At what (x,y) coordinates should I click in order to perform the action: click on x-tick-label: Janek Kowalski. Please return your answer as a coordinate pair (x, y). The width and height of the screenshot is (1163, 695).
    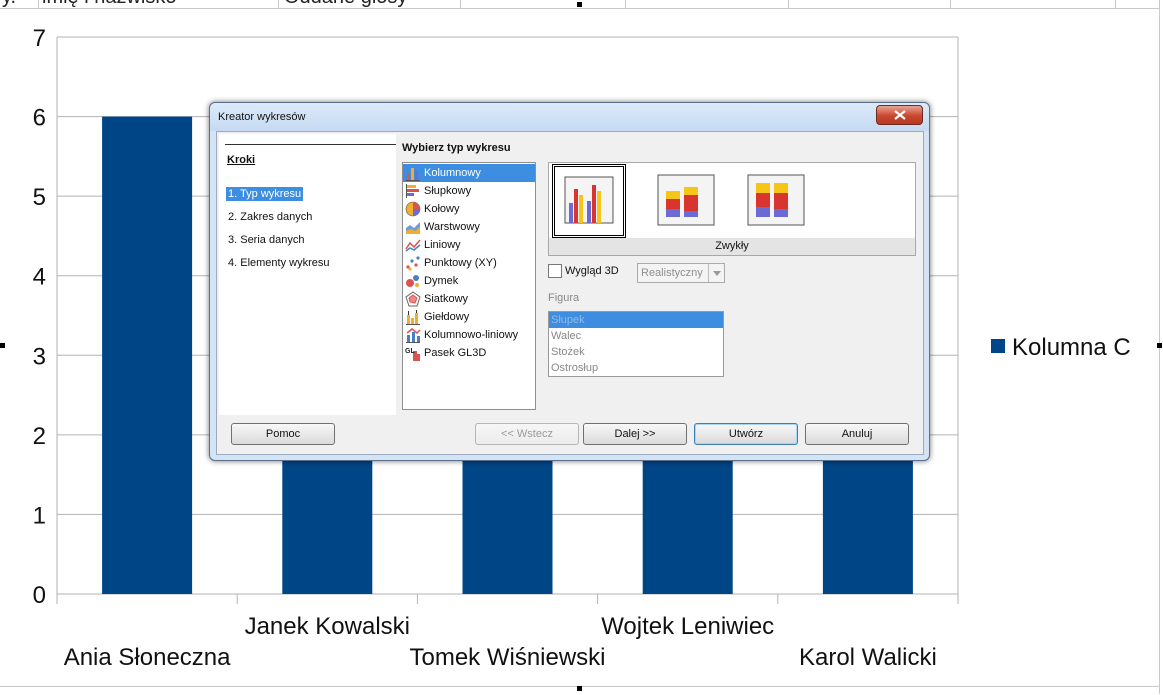
    Looking at the image, I should click on (327, 626).